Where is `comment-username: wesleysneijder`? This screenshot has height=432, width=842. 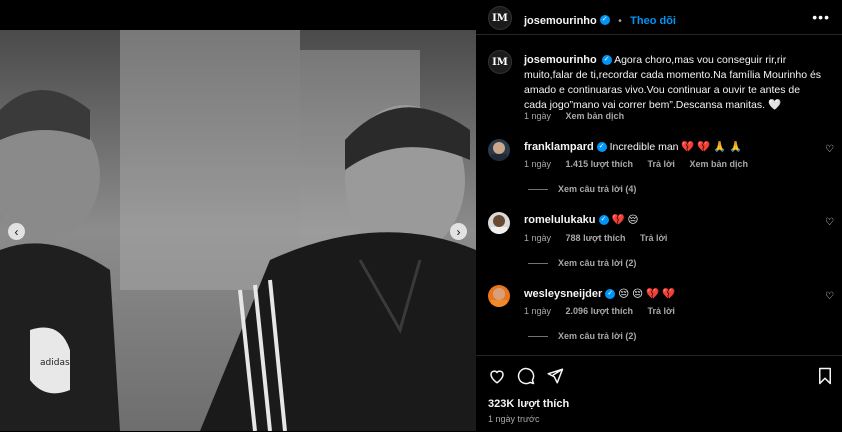 comment-username: wesleysneijder is located at coordinates (563, 294).